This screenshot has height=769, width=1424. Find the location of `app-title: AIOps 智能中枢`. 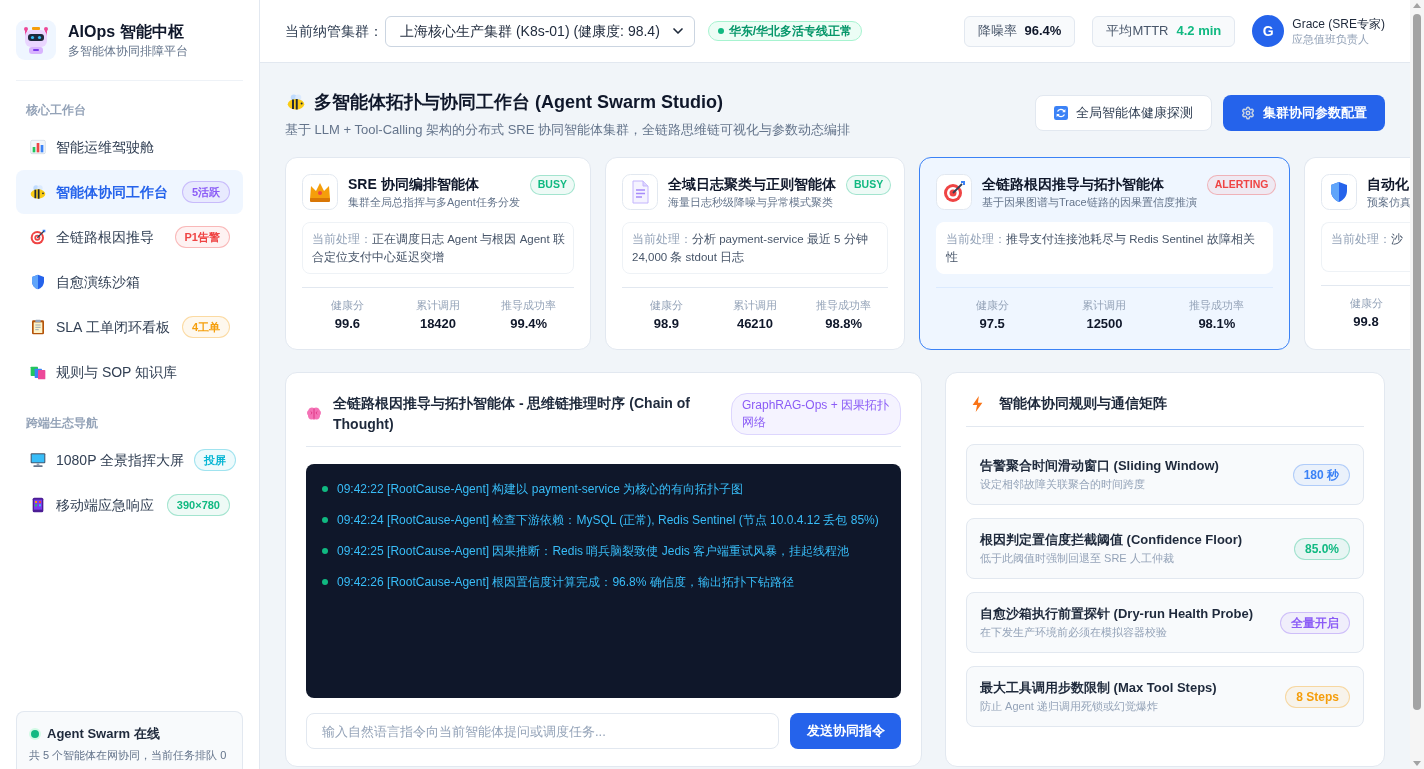

app-title: AIOps 智能中枢 is located at coordinates (126, 31).